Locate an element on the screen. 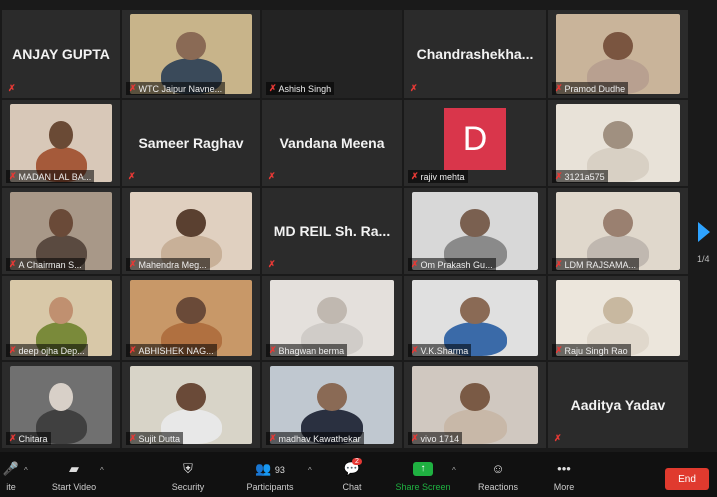  participant-label: ✗ Sujit Dutta is located at coordinates (155, 438).